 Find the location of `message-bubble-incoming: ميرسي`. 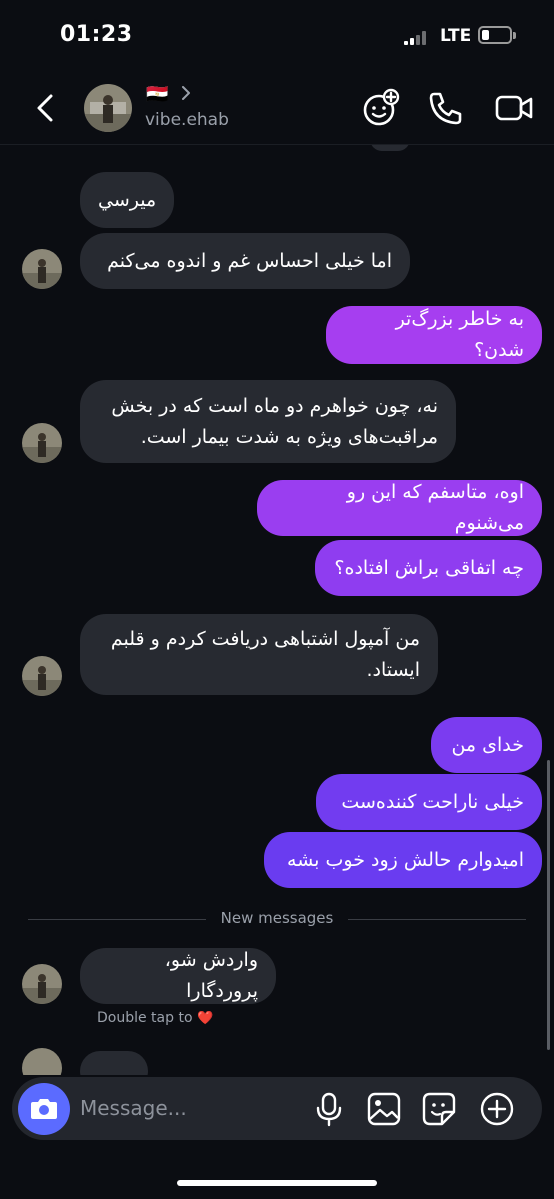

message-bubble-incoming: ميرسي is located at coordinates (127, 200).